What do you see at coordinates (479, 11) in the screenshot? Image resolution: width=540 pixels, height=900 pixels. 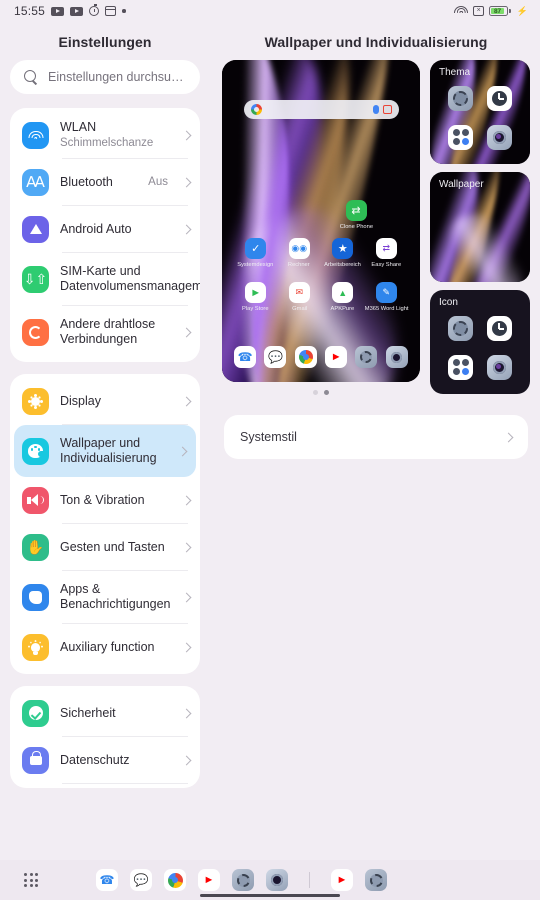 I see `no-sim-icon: ×` at bounding box center [479, 11].